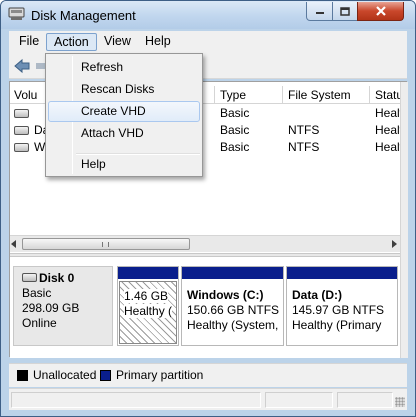  I want to click on minimize-button, so click(319, 11).